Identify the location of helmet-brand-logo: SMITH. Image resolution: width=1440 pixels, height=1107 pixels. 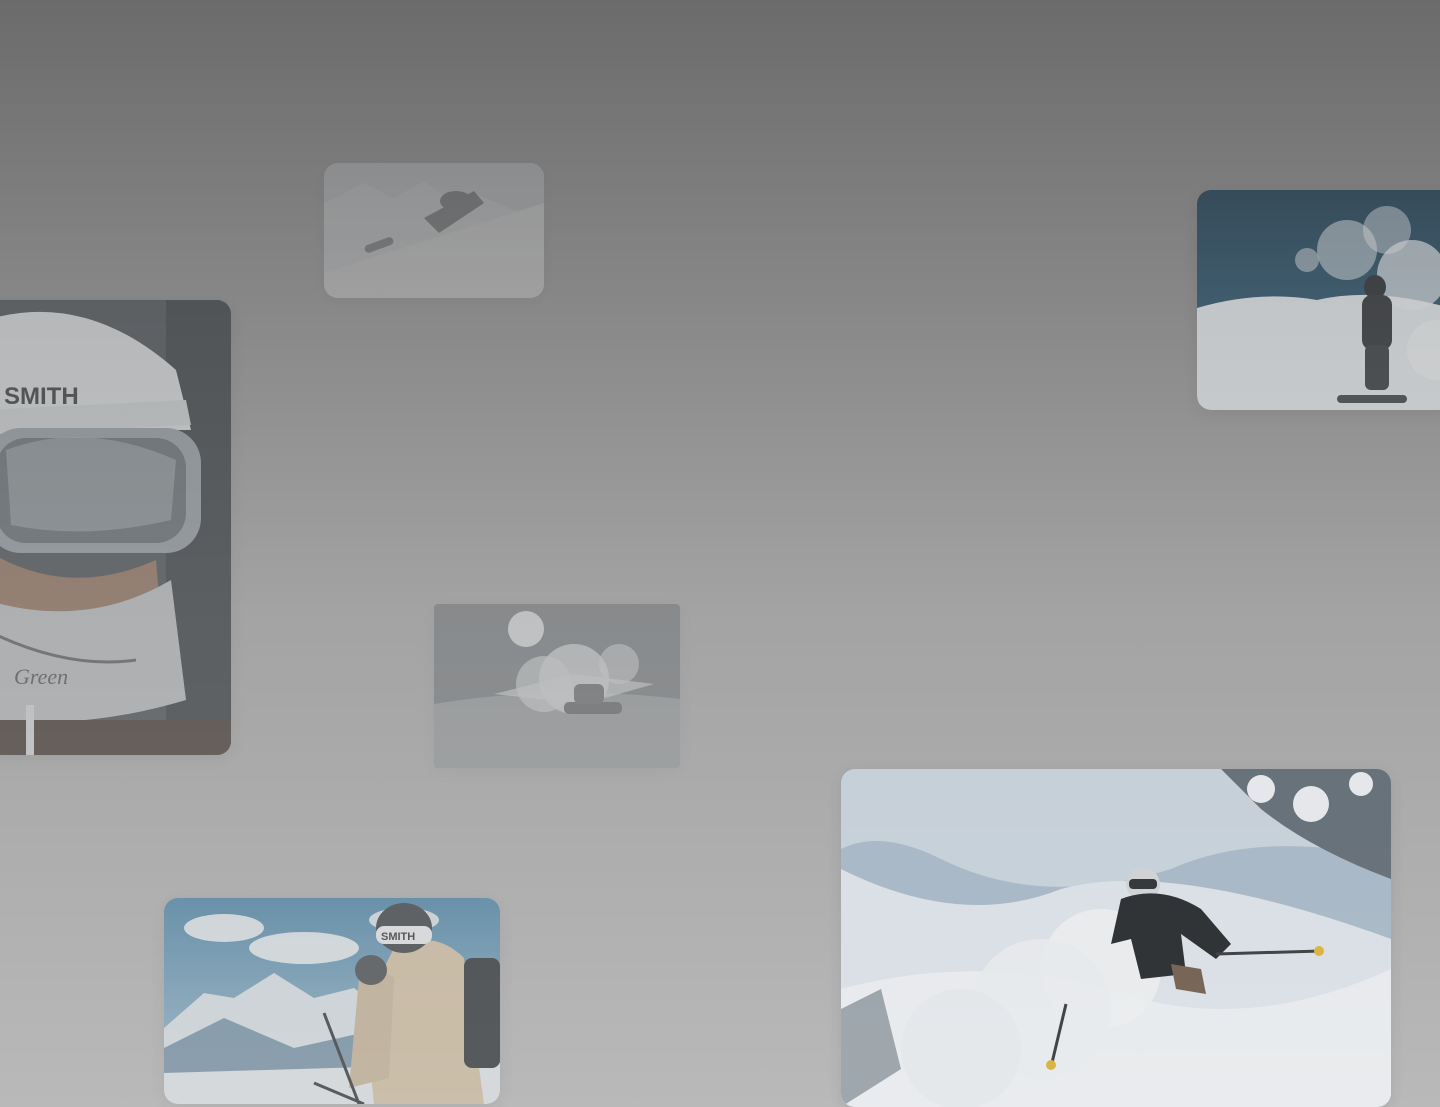
(41, 396).